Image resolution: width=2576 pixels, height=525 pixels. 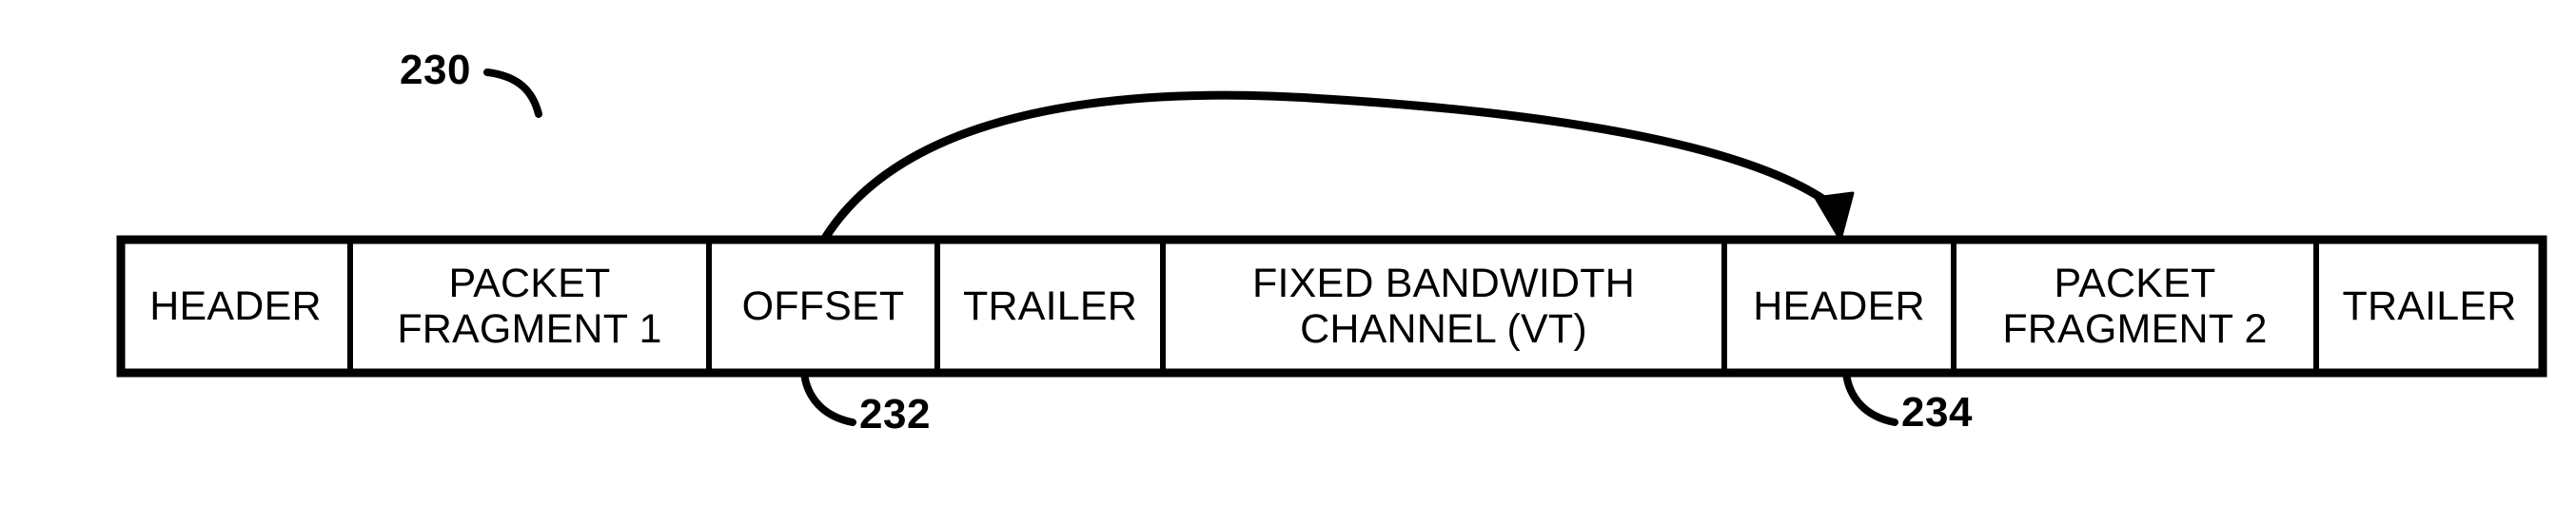 What do you see at coordinates (435, 70) in the screenshot?
I see `reference-numeral-230: 230` at bounding box center [435, 70].